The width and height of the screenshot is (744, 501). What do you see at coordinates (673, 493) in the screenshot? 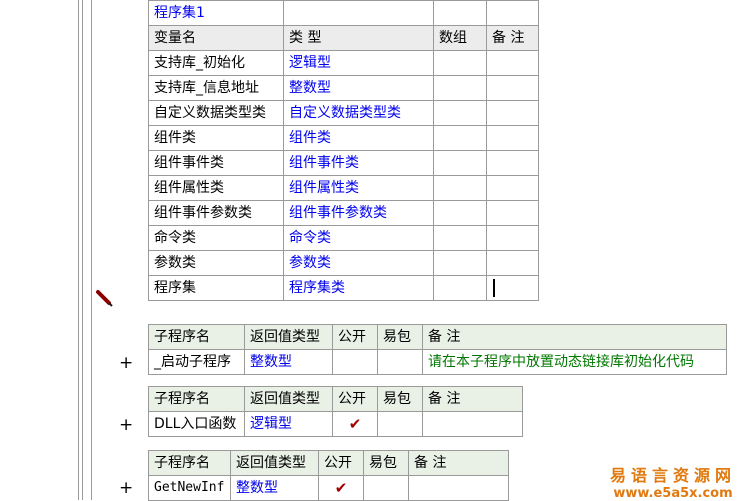
I see `watermark-url: www.e5a5x.com` at bounding box center [673, 493].